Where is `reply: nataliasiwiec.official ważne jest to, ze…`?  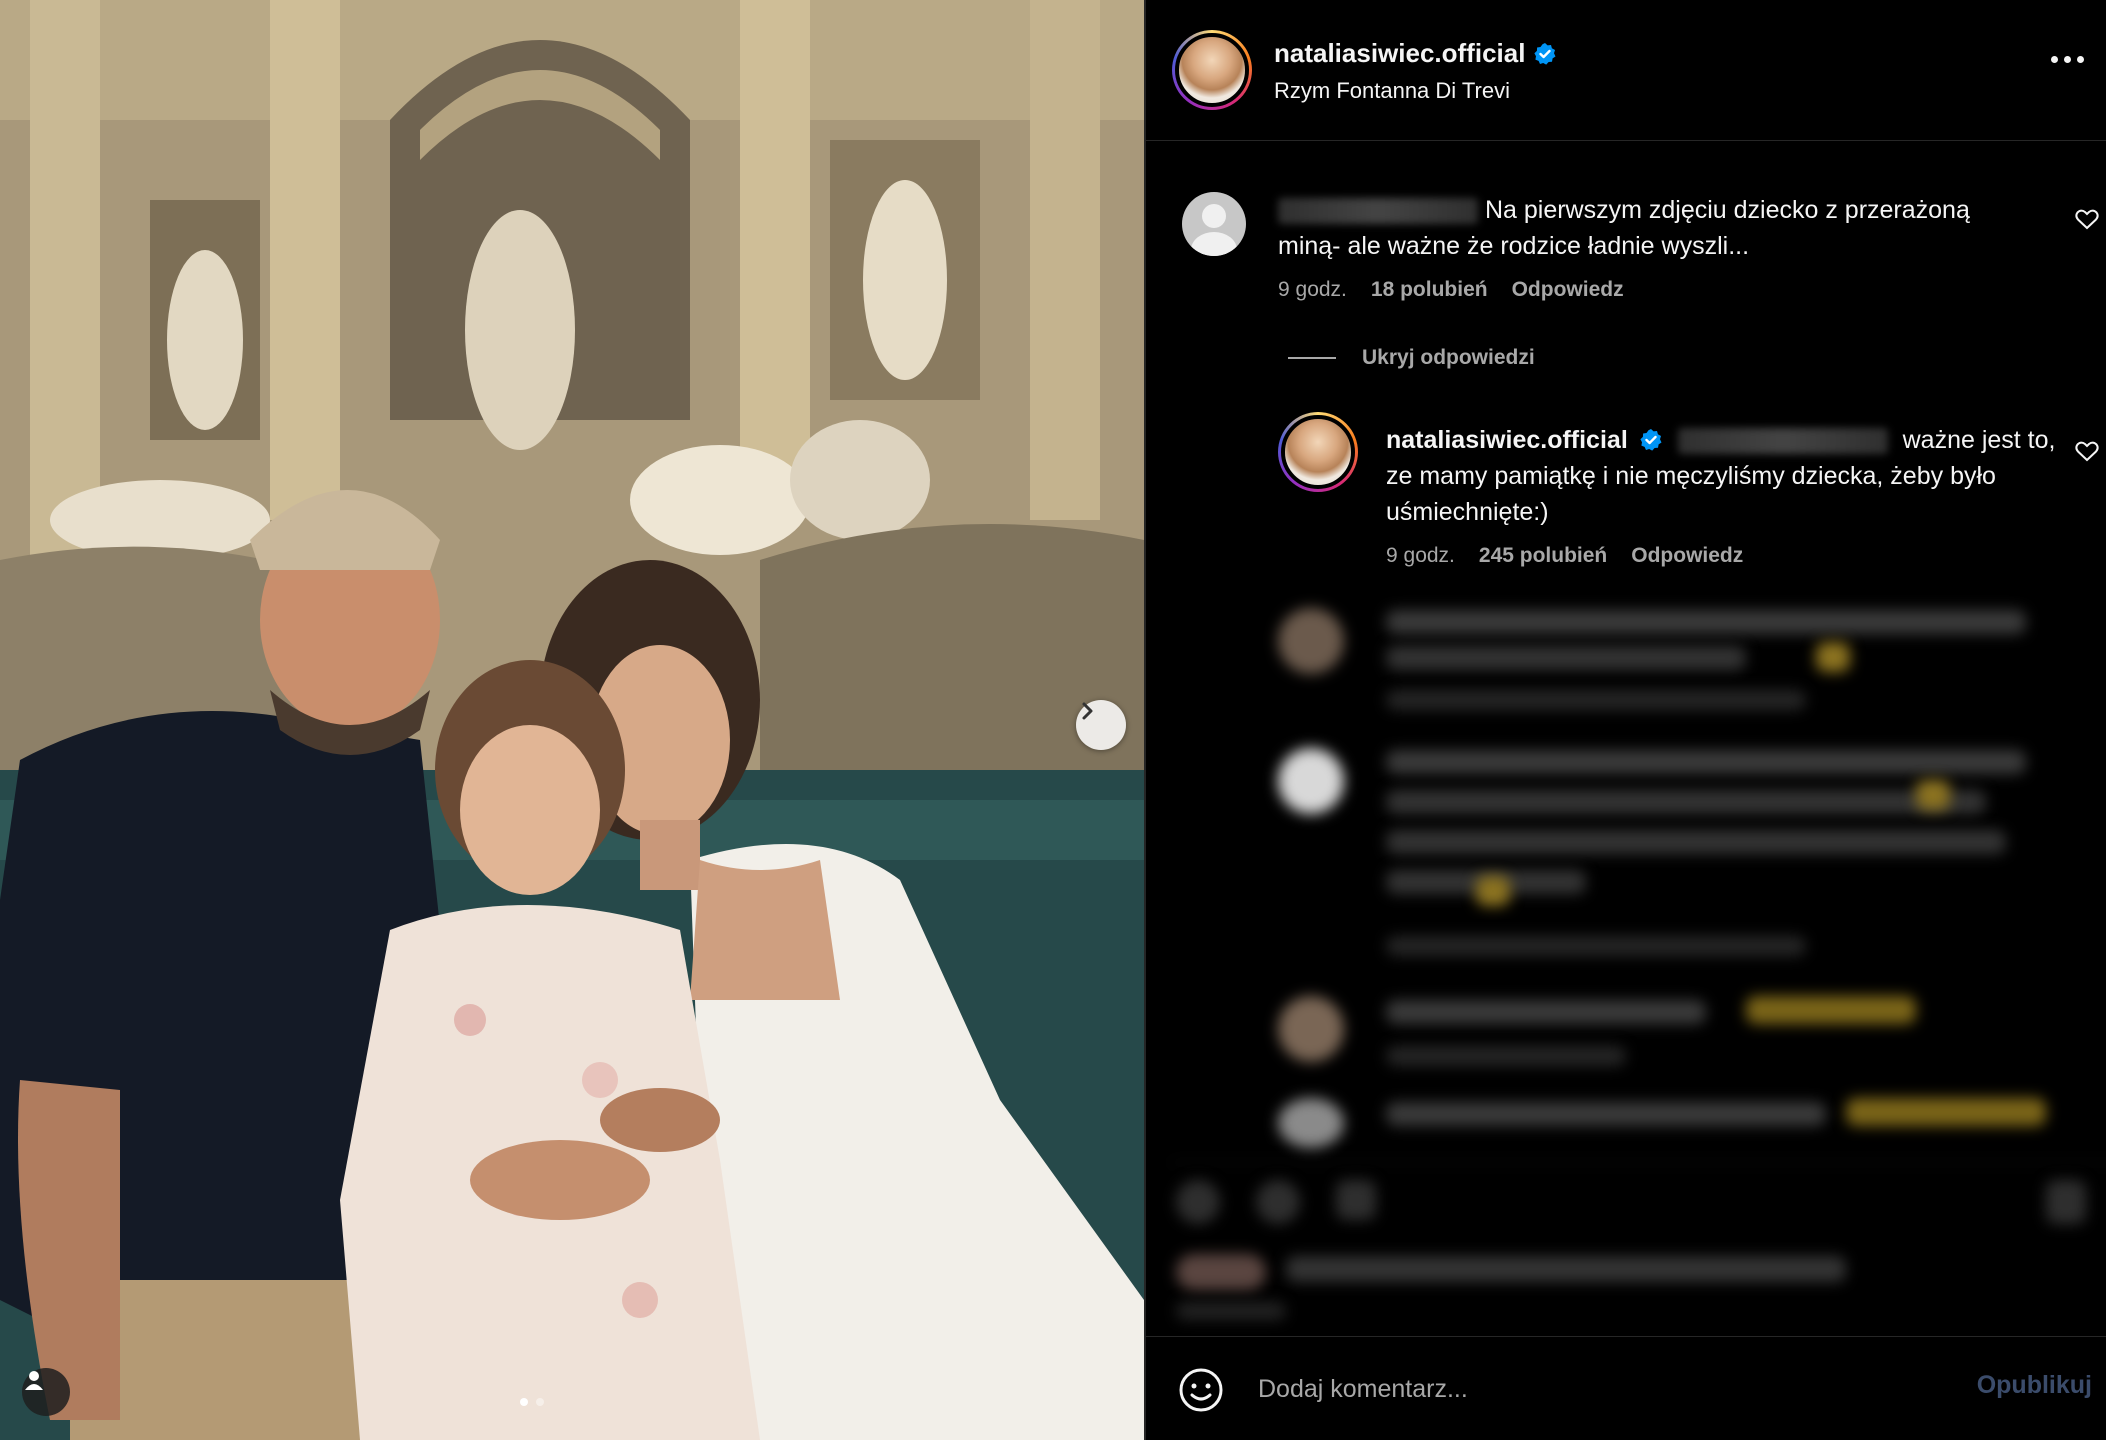 reply: nataliasiwiec.official ważne jest to, ze… is located at coordinates (1726, 476).